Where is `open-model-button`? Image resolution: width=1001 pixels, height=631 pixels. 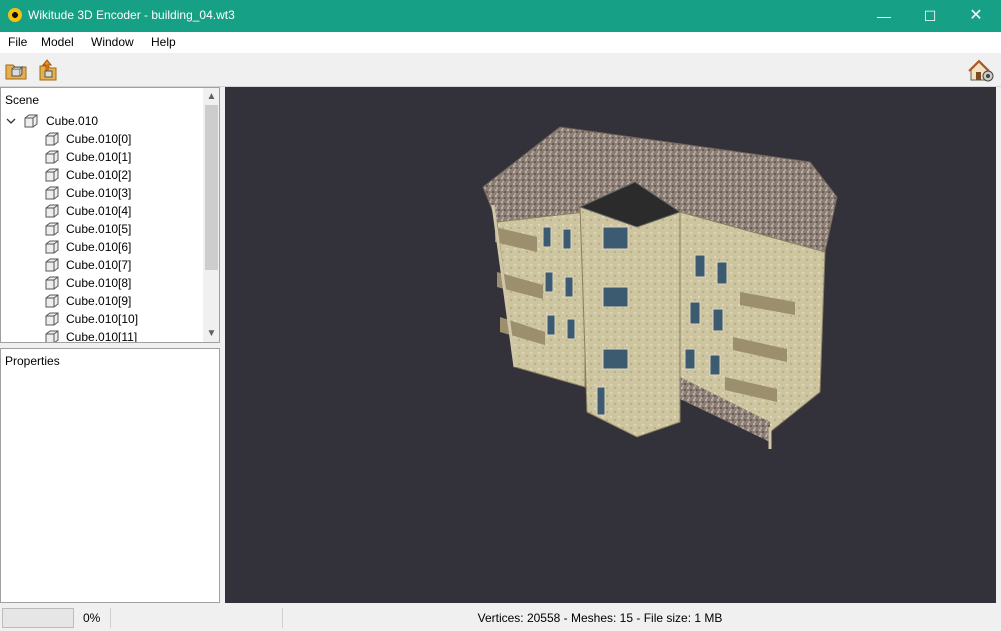
open-model-button is located at coordinates (16, 70).